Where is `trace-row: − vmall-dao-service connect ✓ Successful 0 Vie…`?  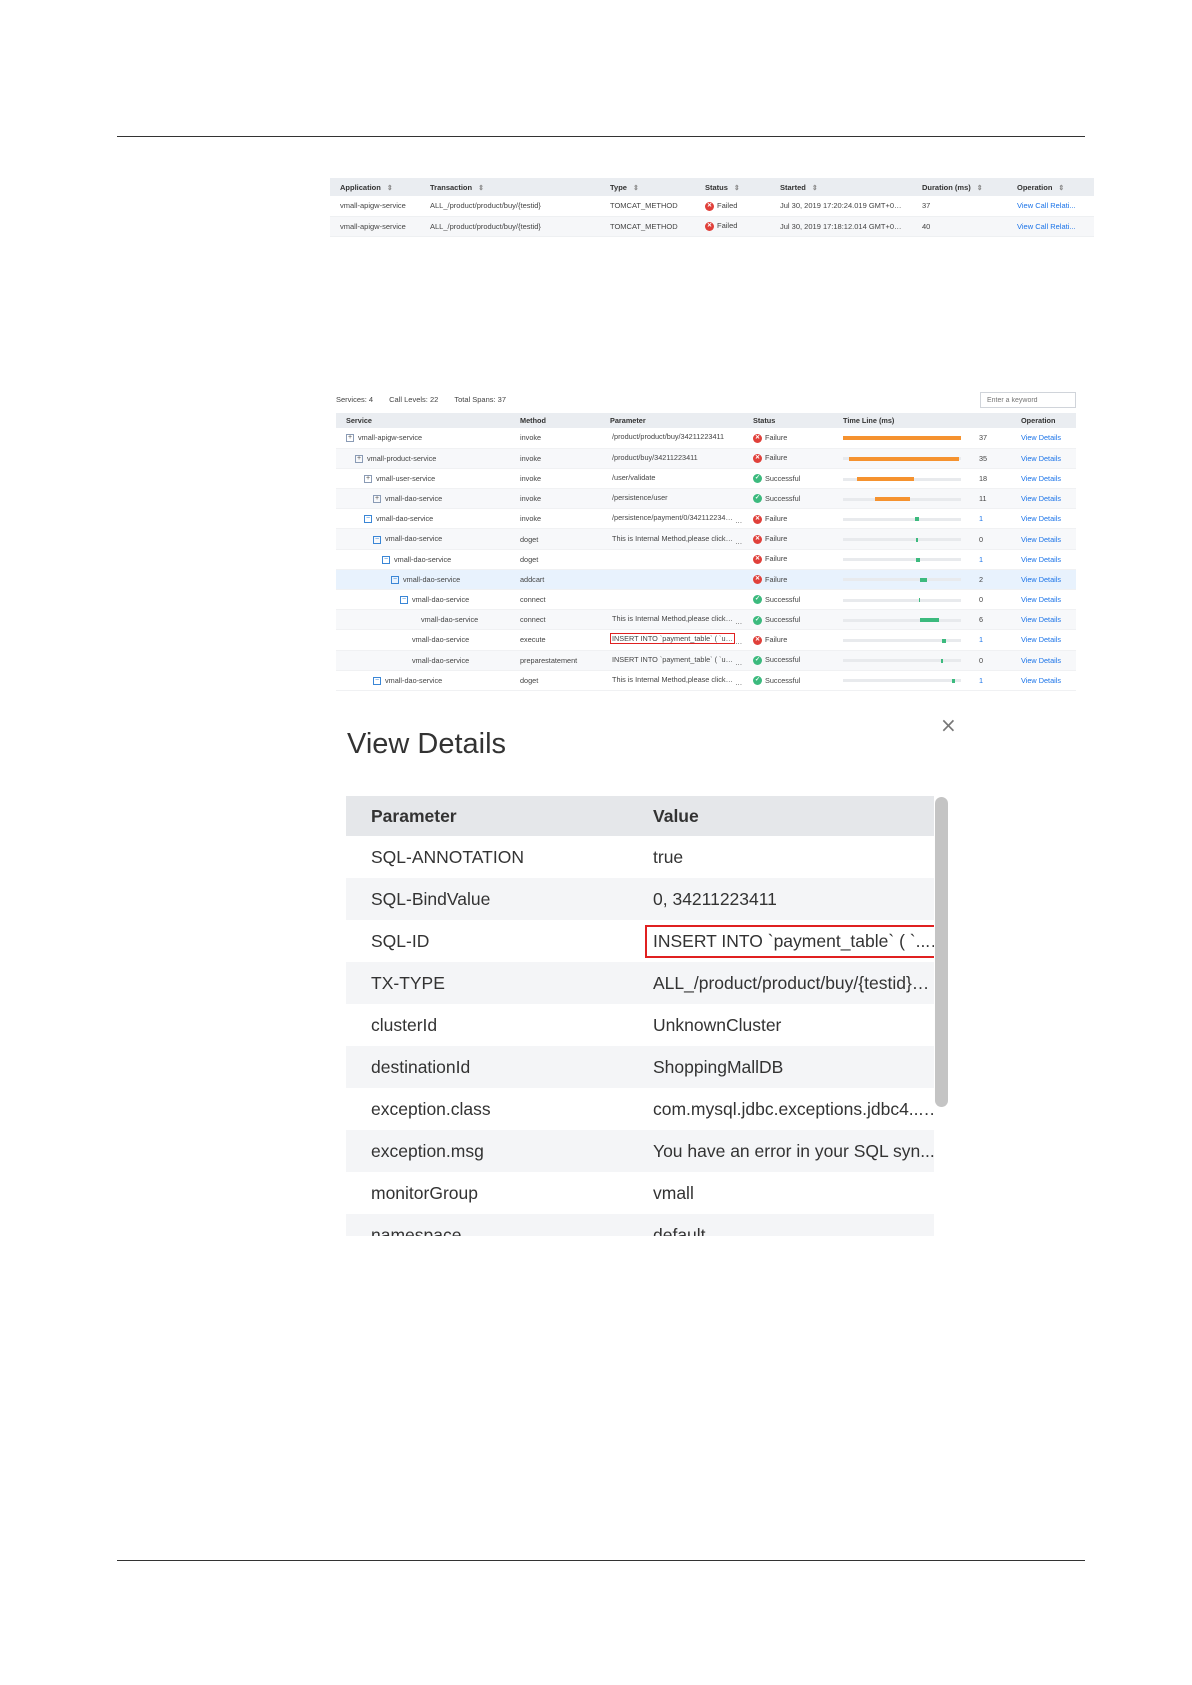 trace-row: − vmall-dao-service connect ✓ Successful 0 Vie… is located at coordinates (706, 600).